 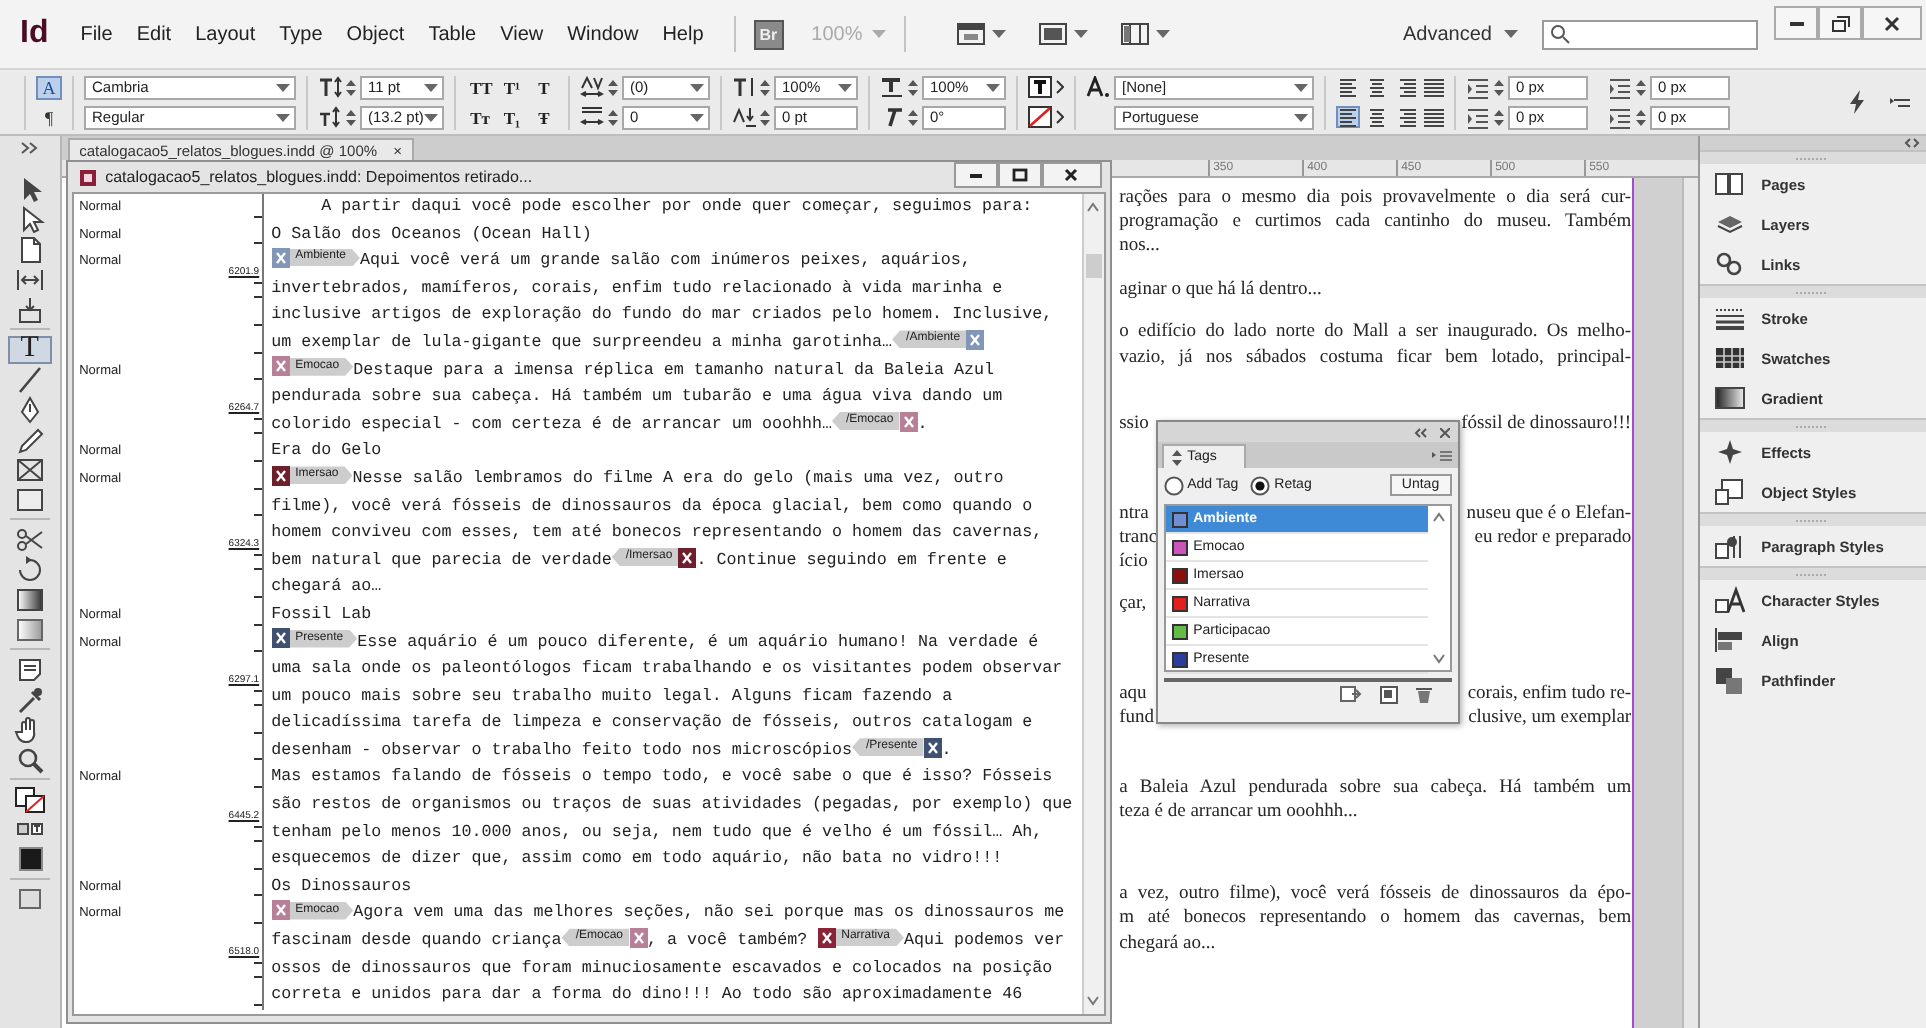 What do you see at coordinates (1145, 34) in the screenshot?
I see `arrange-documents-dropdown` at bounding box center [1145, 34].